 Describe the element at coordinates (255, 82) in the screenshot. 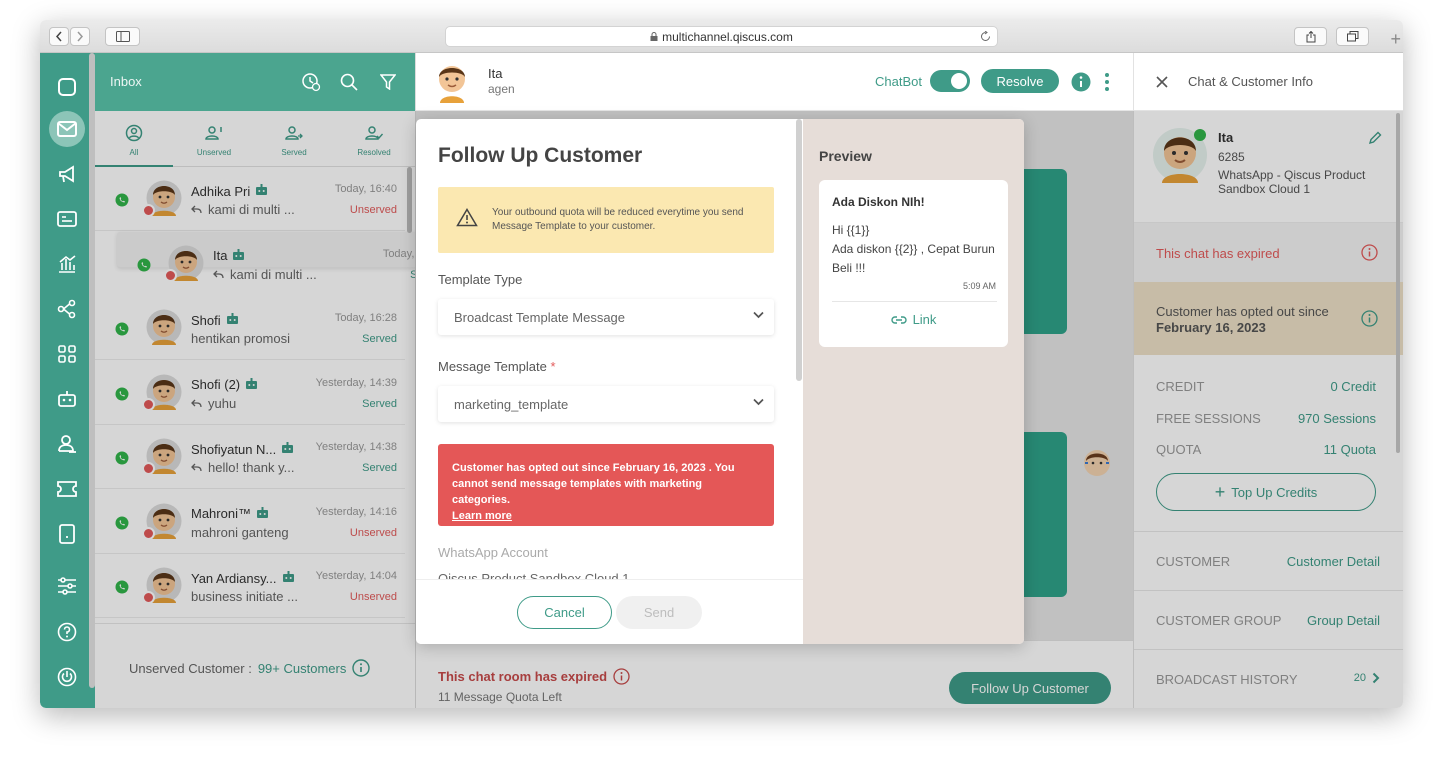

I see `inbox-header: Inbox` at that location.